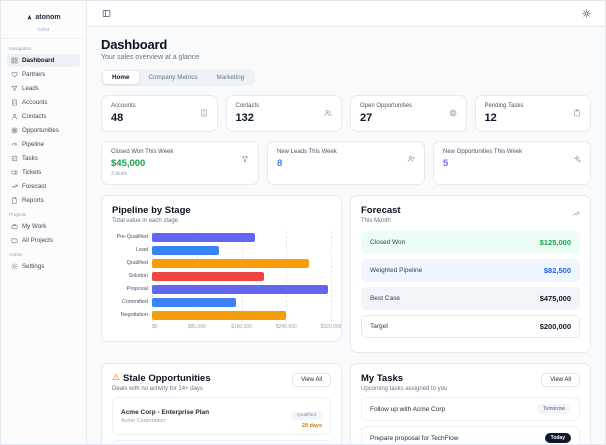  What do you see at coordinates (196, 327) in the screenshot?
I see `chart-x-tick: $80,000` at bounding box center [196, 327].